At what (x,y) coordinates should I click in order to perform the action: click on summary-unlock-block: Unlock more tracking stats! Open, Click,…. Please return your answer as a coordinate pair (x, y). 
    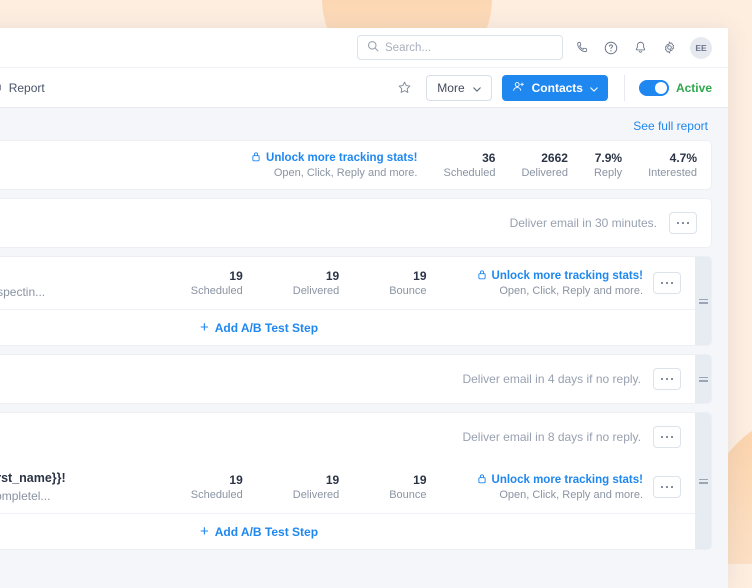
    Looking at the image, I should click on (334, 165).